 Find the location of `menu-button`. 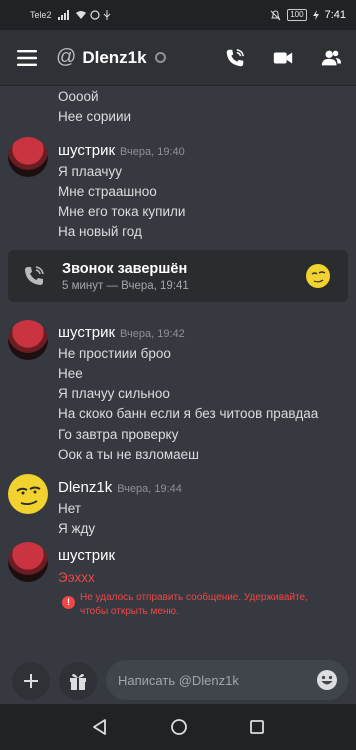

menu-button is located at coordinates (28, 58).